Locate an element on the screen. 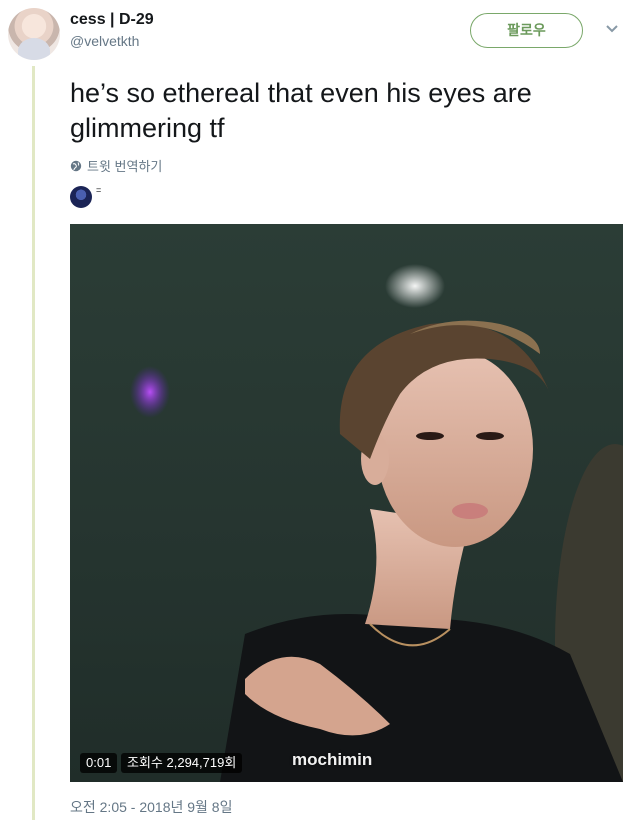  embedded-avatar is located at coordinates (81, 197).